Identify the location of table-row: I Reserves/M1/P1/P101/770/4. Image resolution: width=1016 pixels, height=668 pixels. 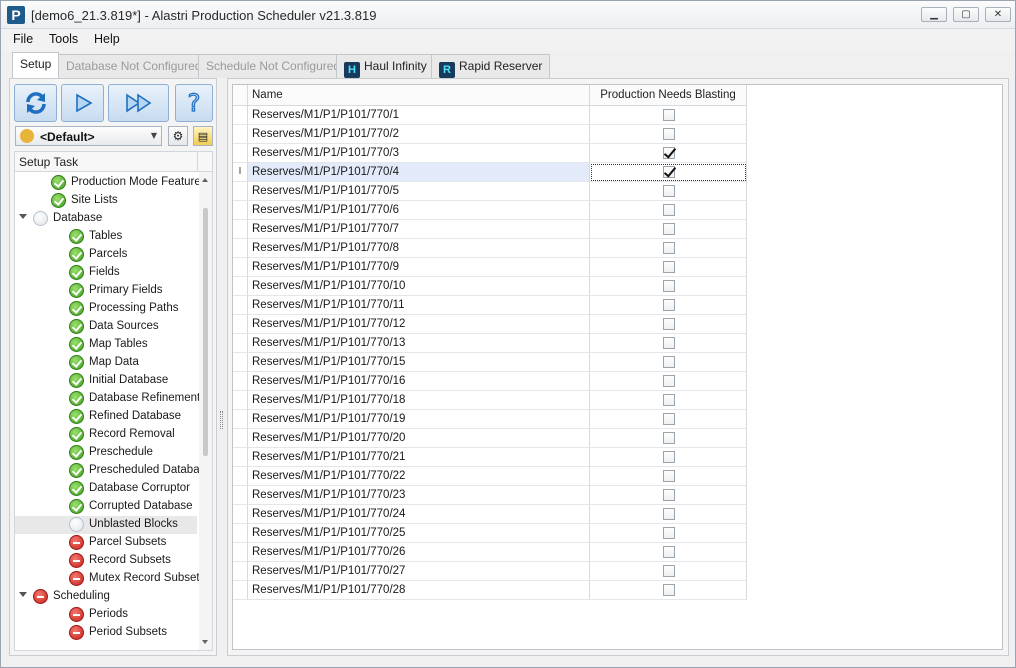
(490, 172).